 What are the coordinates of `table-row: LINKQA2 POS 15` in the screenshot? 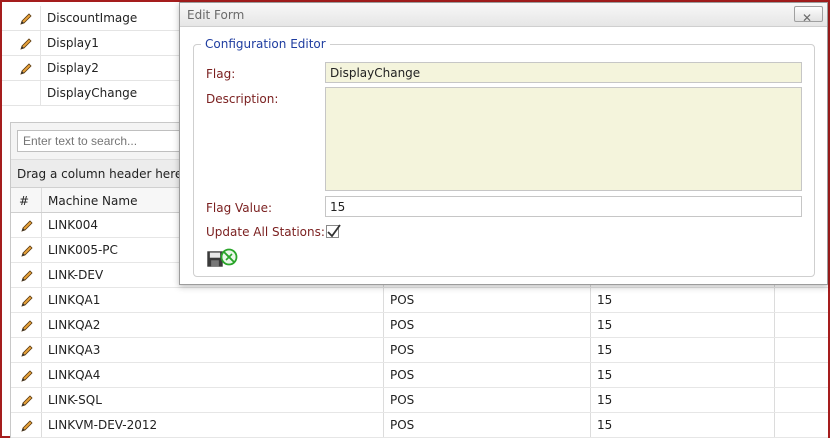 It's located at (419, 325).